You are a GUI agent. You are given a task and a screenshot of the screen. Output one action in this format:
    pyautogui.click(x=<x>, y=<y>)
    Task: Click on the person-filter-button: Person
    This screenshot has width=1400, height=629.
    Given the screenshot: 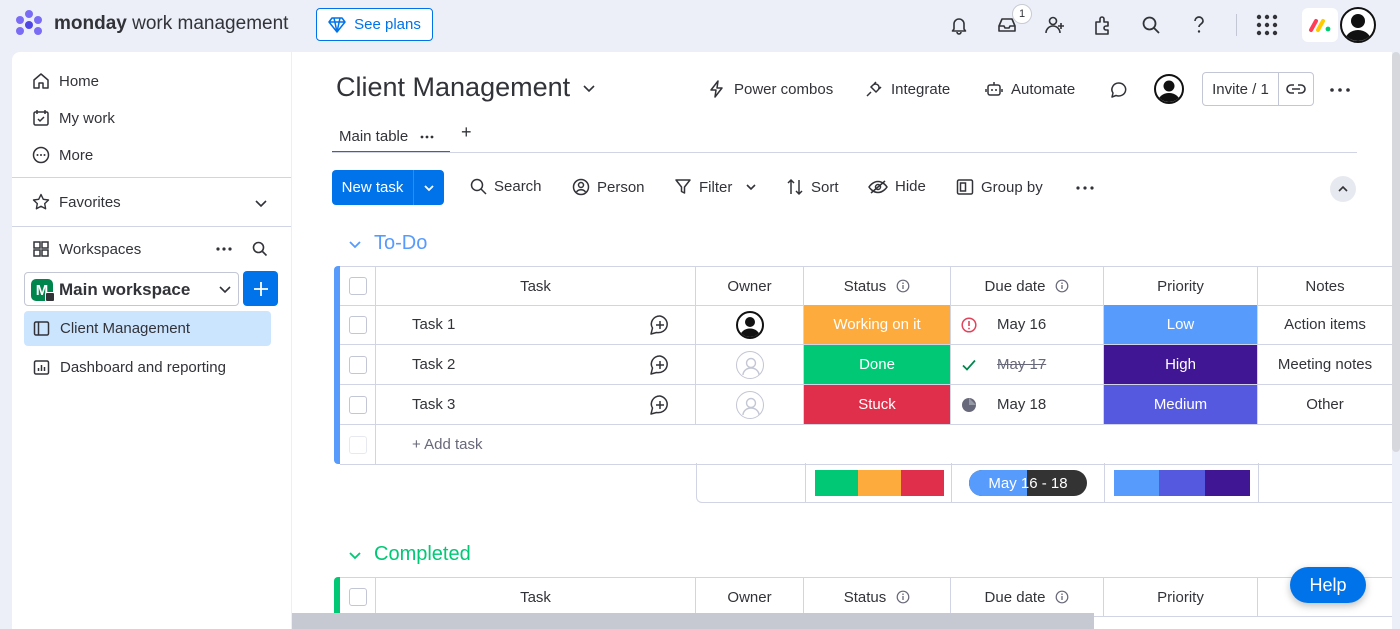 What is the action you would take?
    pyautogui.click(x=608, y=187)
    